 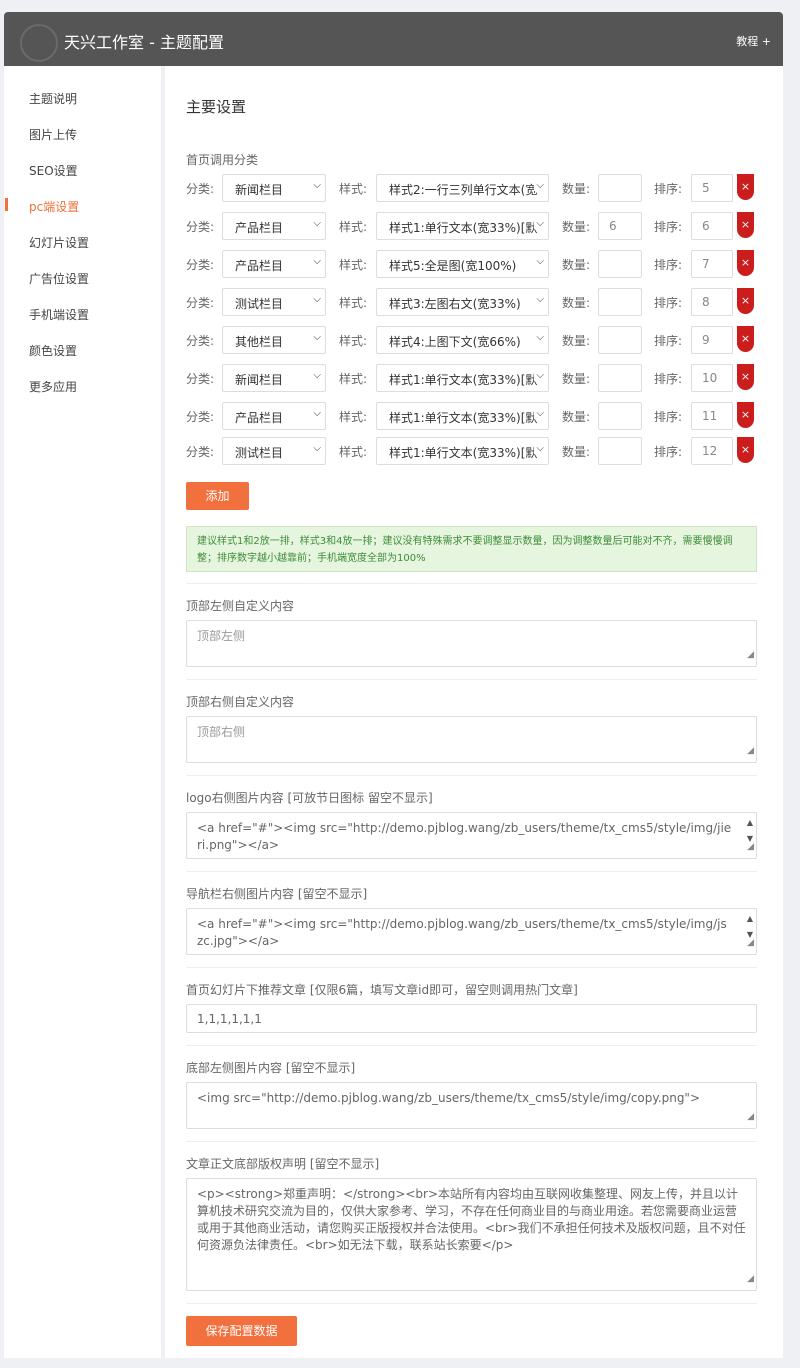 What do you see at coordinates (712, 188) in the screenshot?
I see `order-input: 5` at bounding box center [712, 188].